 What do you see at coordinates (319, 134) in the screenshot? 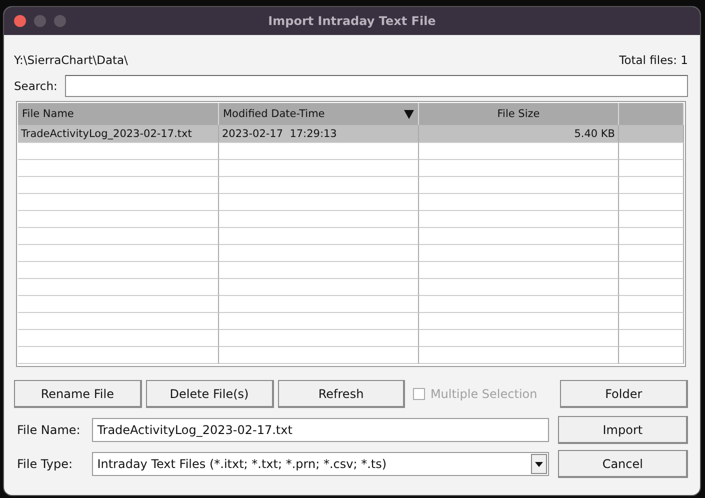
I see `table-cell: 2023-02-17 17:29:13` at bounding box center [319, 134].